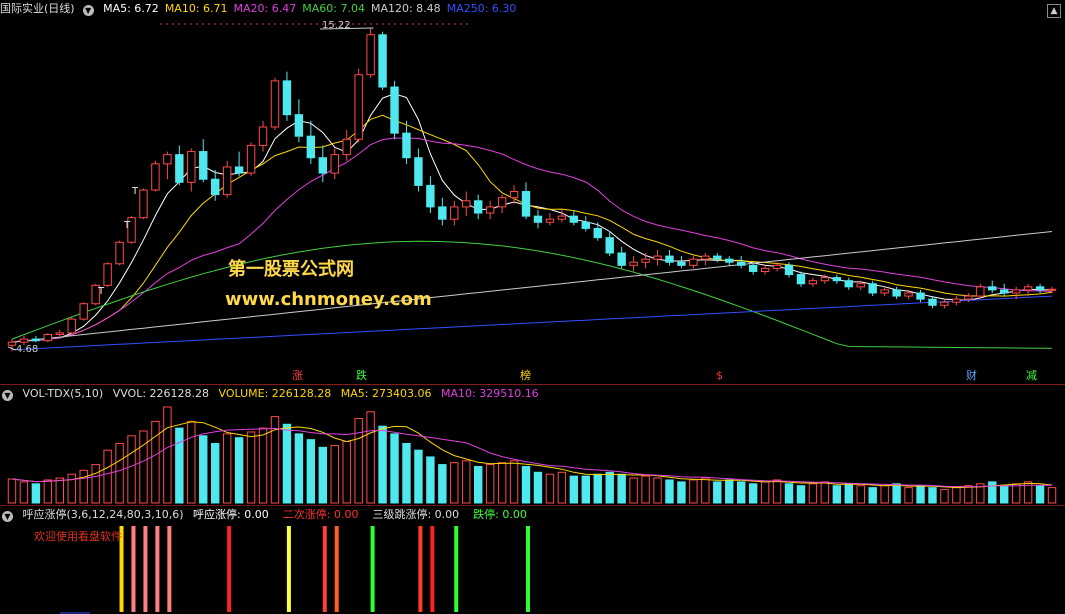  What do you see at coordinates (719, 375) in the screenshot?
I see `event-marker: $` at bounding box center [719, 375].